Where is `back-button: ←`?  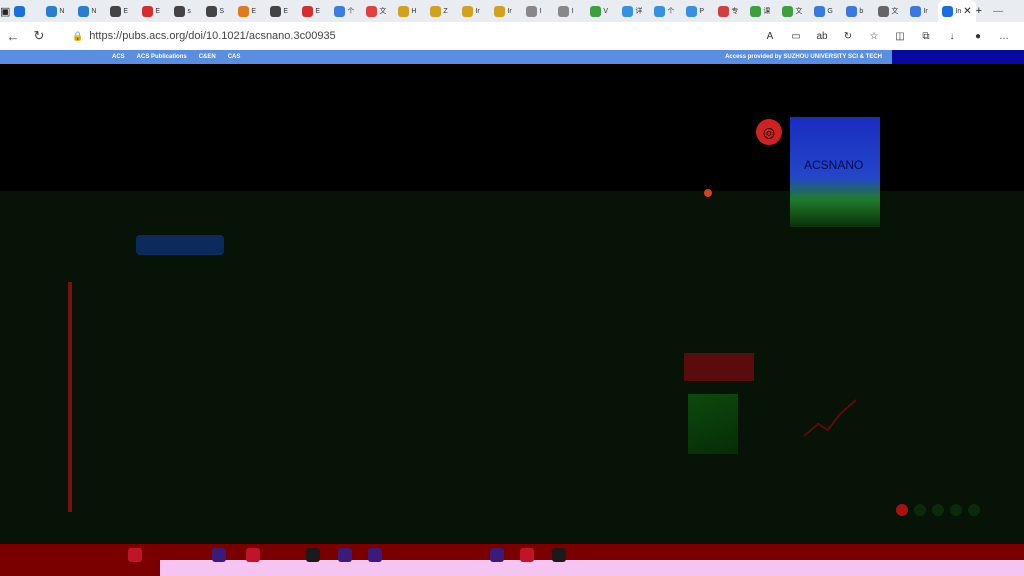
back-button: ← is located at coordinates (13, 36).